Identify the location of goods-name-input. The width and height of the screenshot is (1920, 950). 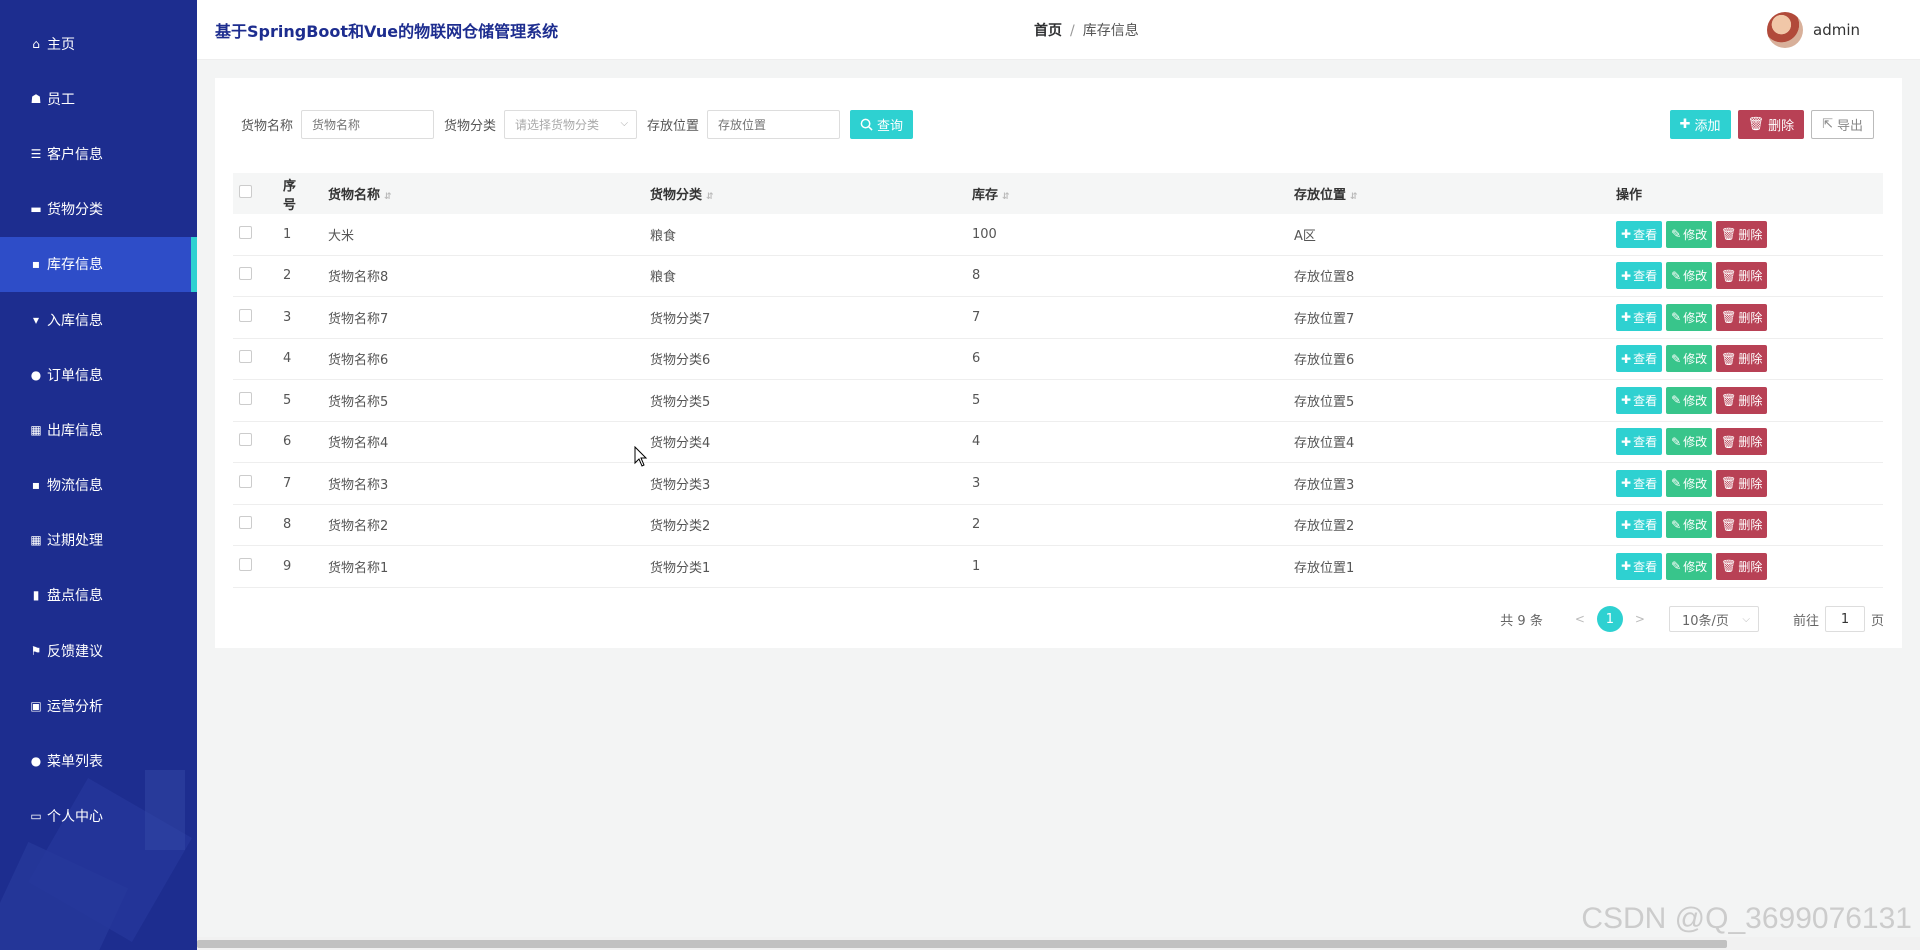
(368, 124).